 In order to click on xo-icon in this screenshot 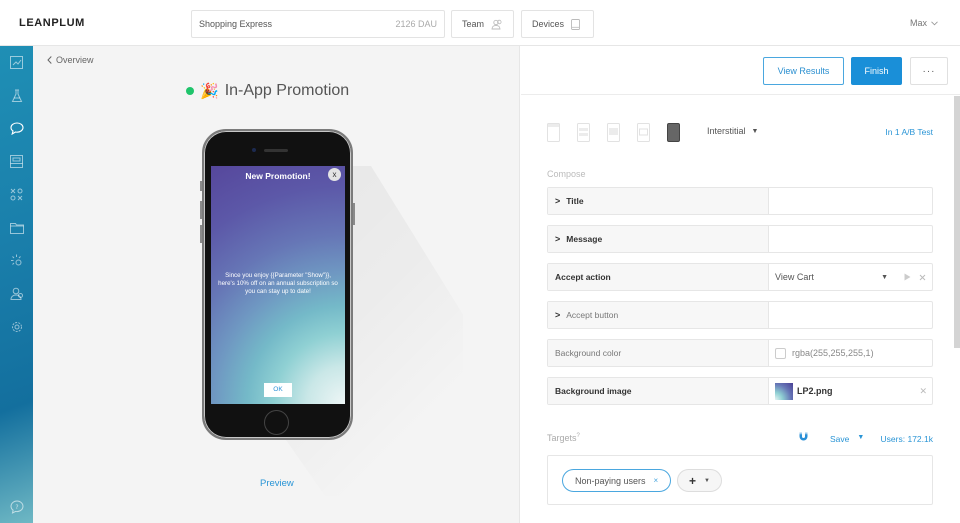, I will do `click(16, 194)`.